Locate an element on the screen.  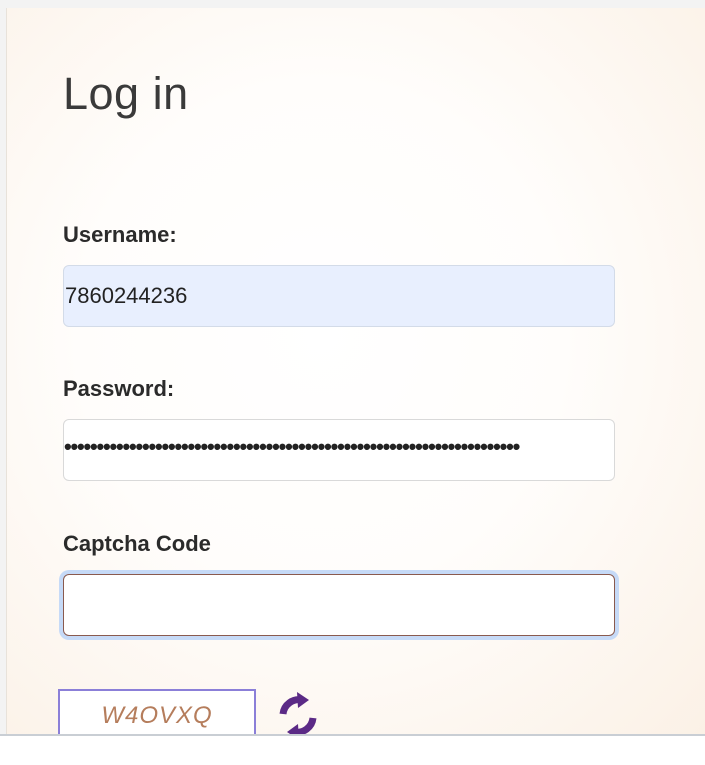
captcha-input is located at coordinates (339, 605).